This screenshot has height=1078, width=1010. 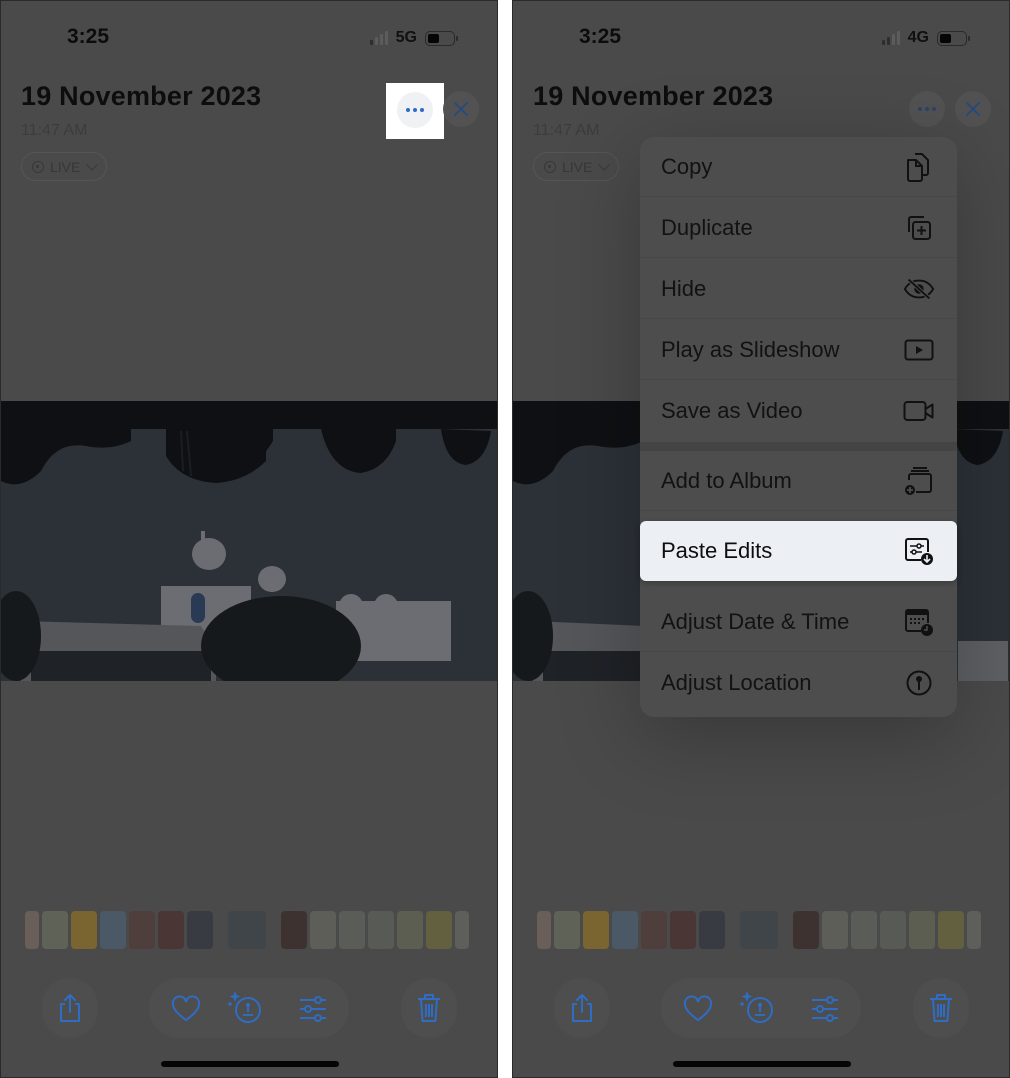 What do you see at coordinates (707, 227) in the screenshot?
I see `menu-item-label: Duplicate` at bounding box center [707, 227].